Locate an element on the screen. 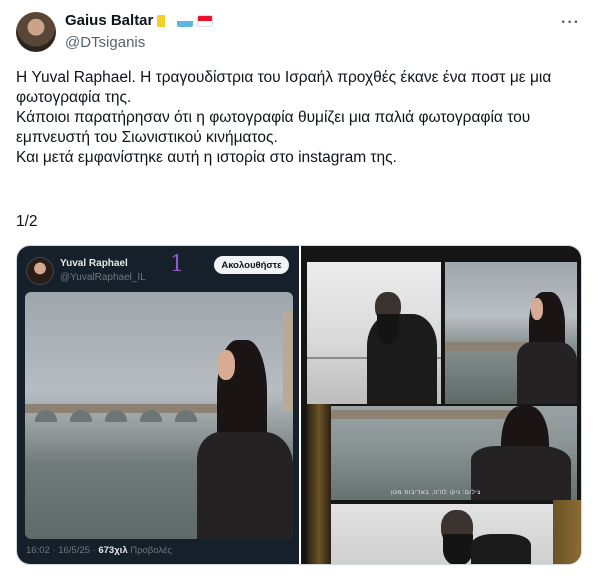  monaco-flag-icon is located at coordinates (205, 20).